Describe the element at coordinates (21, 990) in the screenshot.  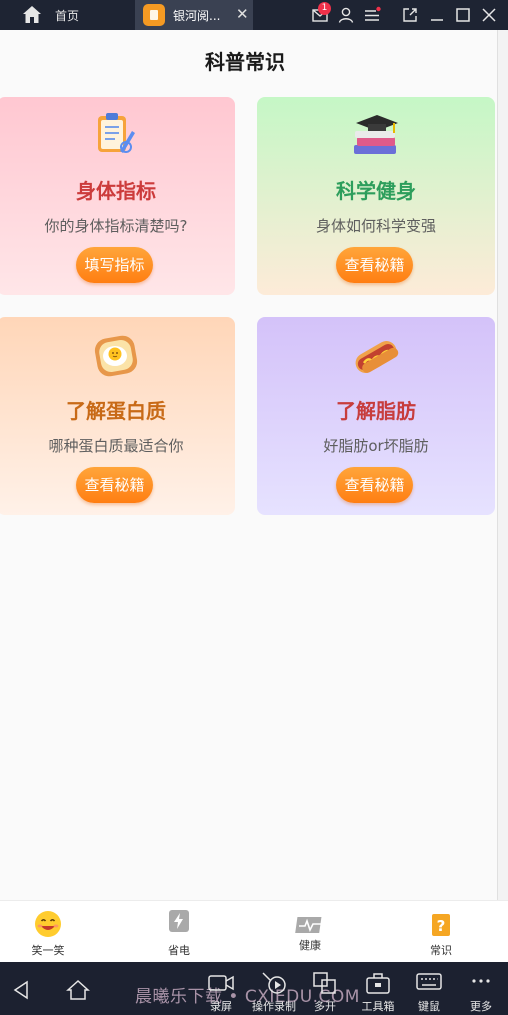
I see `back-icon` at that location.